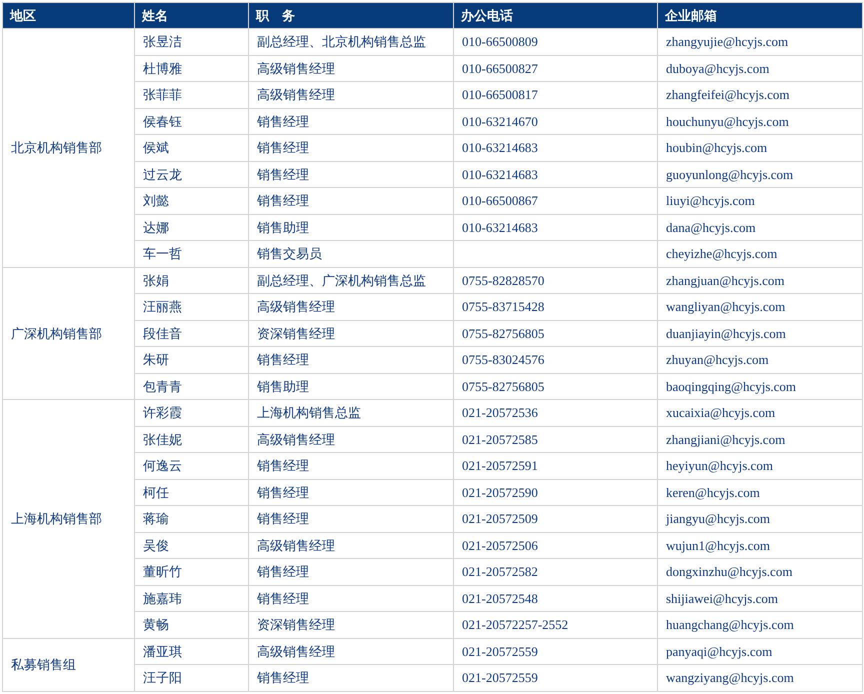  Describe the element at coordinates (760, 41) in the screenshot. I see `email-cell: zhangyujie@hcyjs.com` at that location.